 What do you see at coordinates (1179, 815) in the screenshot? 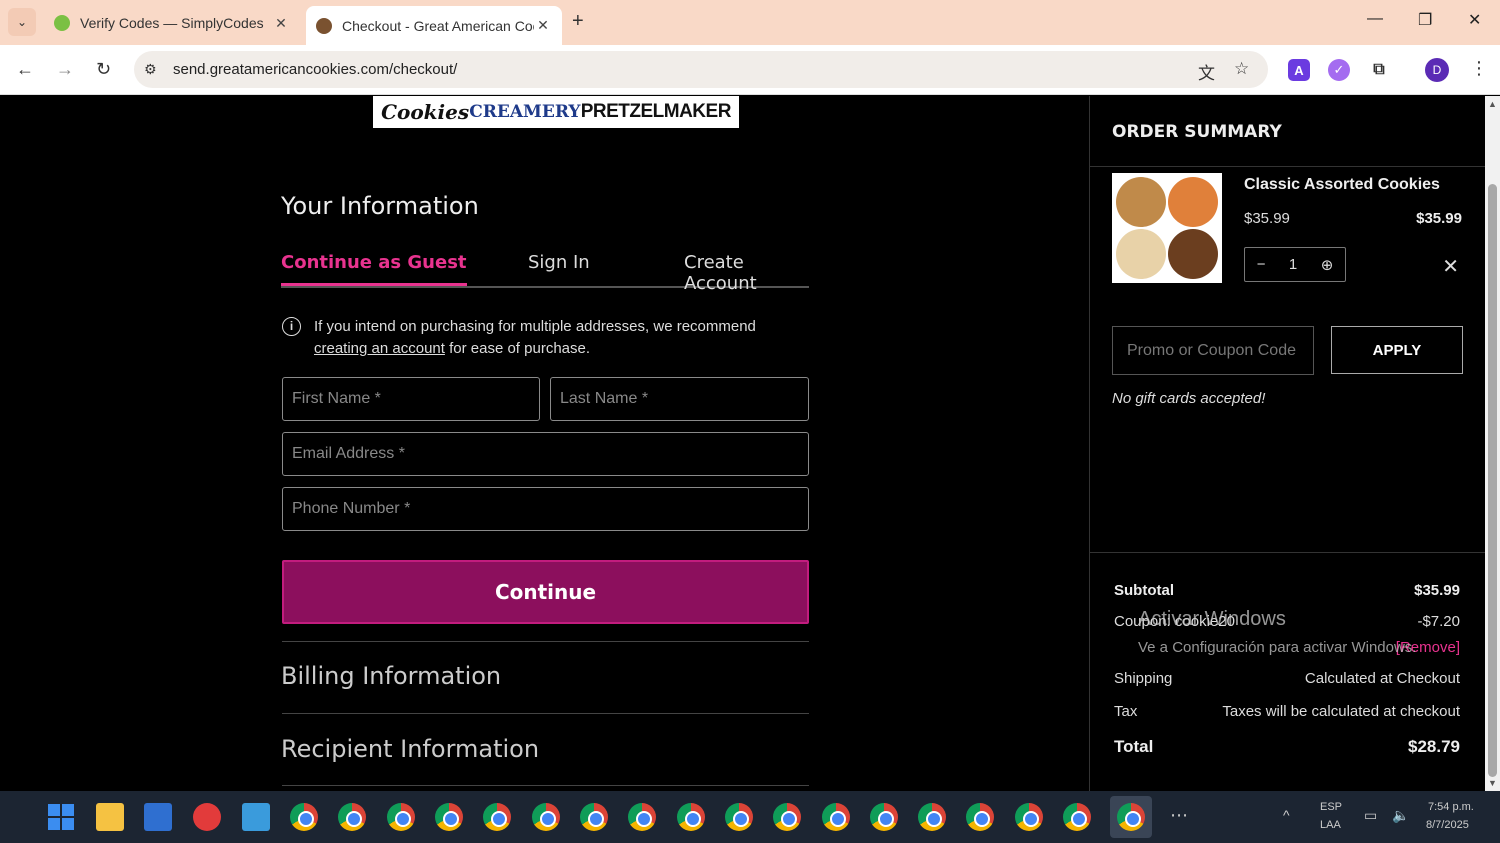
I see `more-apps-icon: ⋯` at bounding box center [1179, 815].